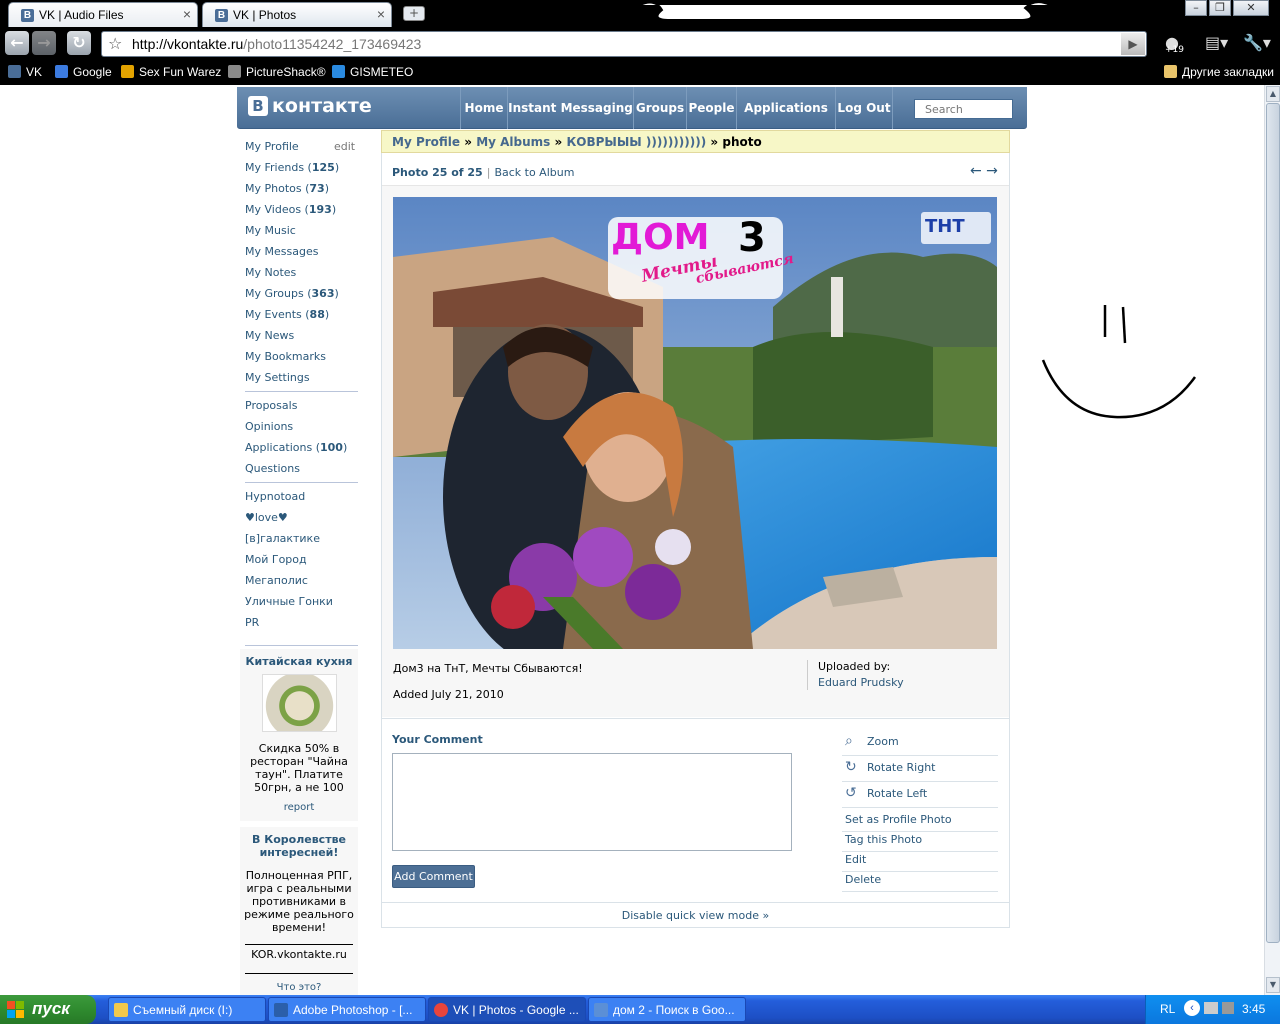 This screenshot has height=1024, width=1280. I want to click on windows-logo-icon, so click(15, 1009).